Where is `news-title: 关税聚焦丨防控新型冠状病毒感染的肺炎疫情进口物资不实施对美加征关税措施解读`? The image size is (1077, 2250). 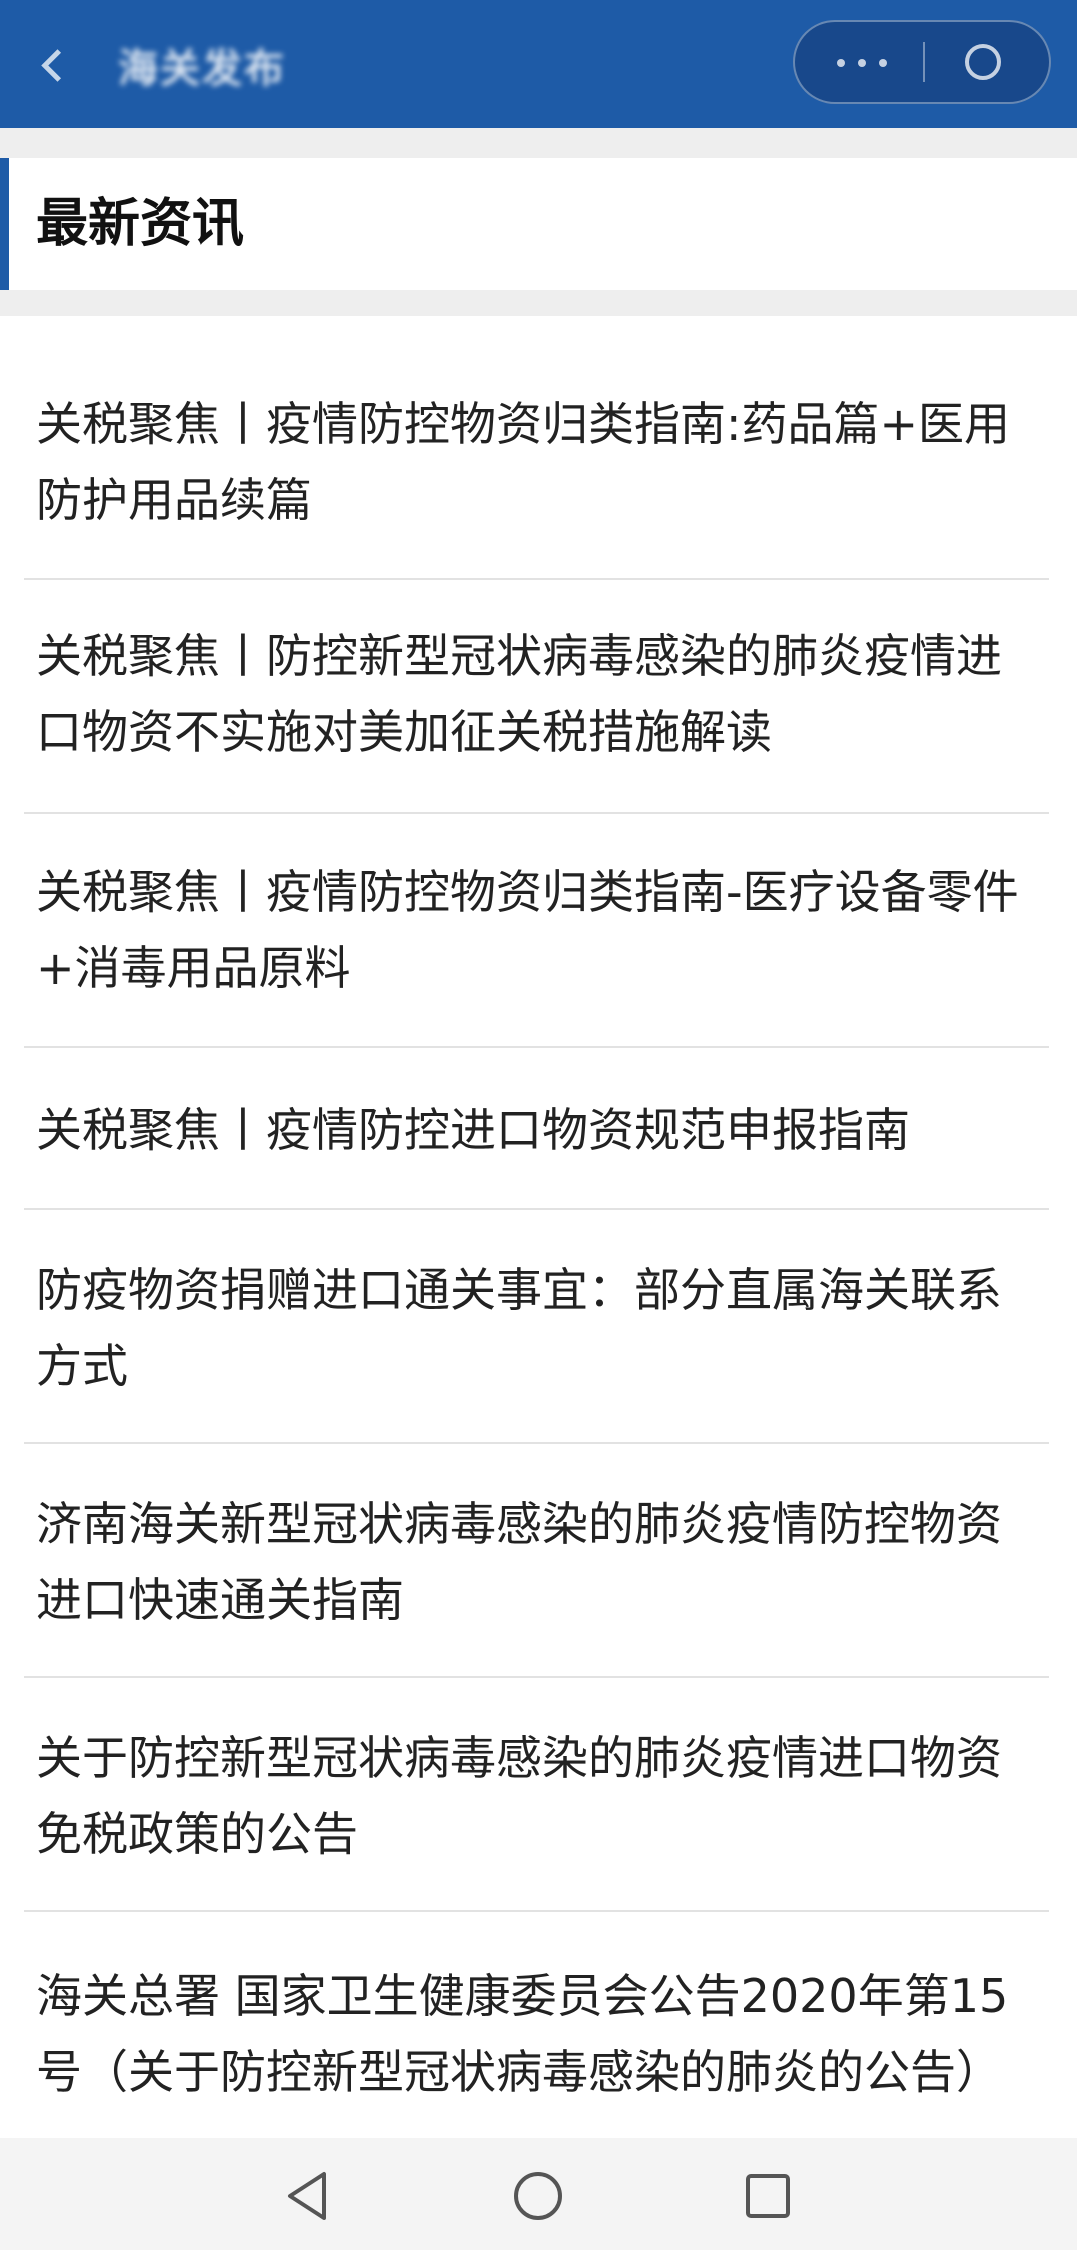 news-title: 关税聚焦丨防控新型冠状病毒感染的肺炎疫情进口物资不实施对美加征关税措施解读 is located at coordinates (519, 694).